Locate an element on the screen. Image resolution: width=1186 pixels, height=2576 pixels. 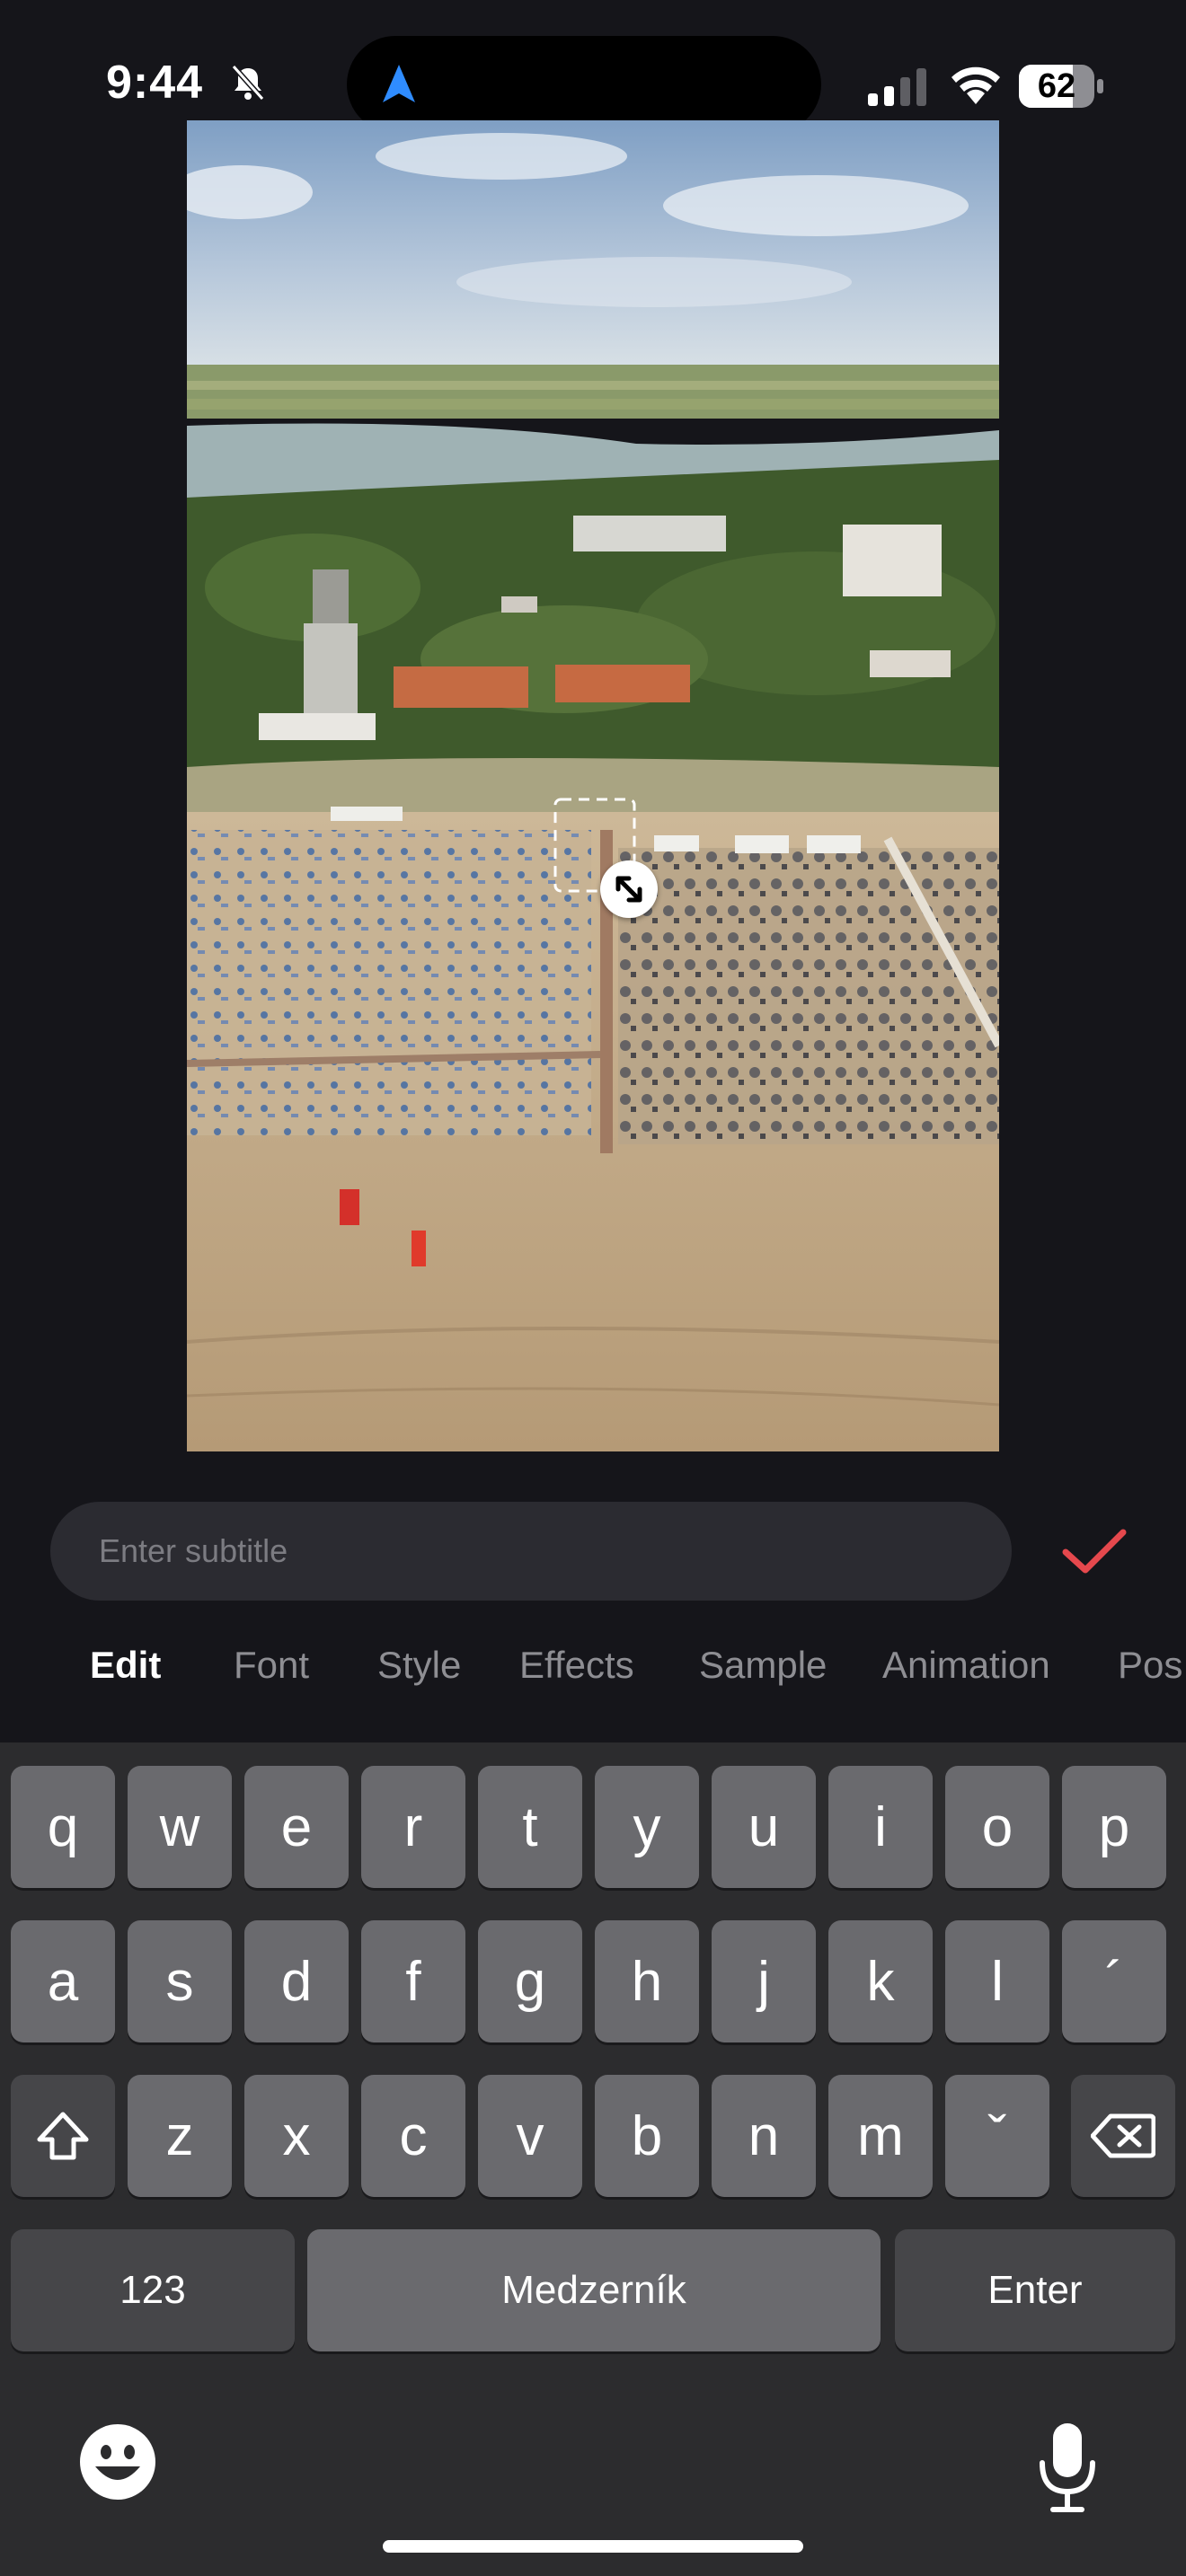
space-key: Medzerník is located at coordinates (594, 2290).